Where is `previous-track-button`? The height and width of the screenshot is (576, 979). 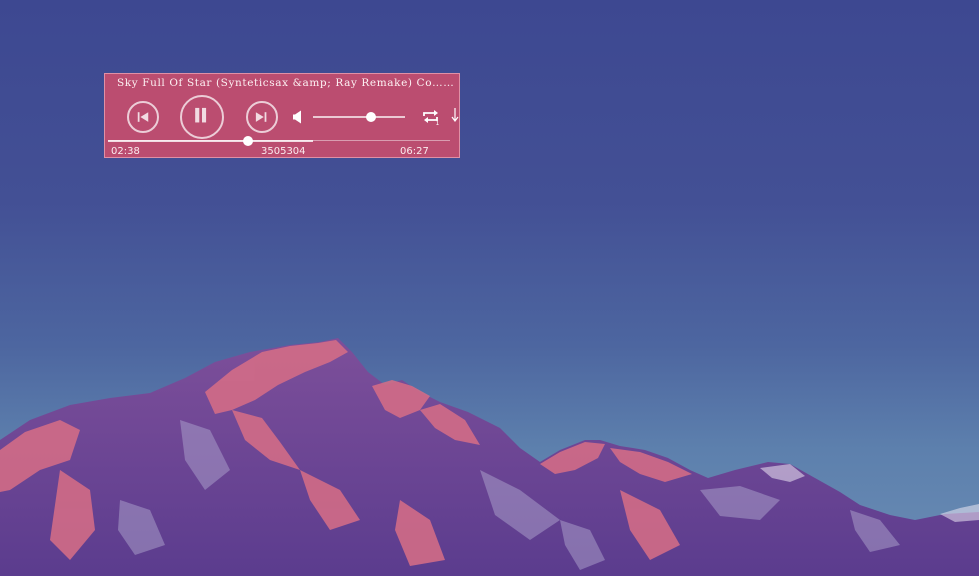 previous-track-button is located at coordinates (143, 117).